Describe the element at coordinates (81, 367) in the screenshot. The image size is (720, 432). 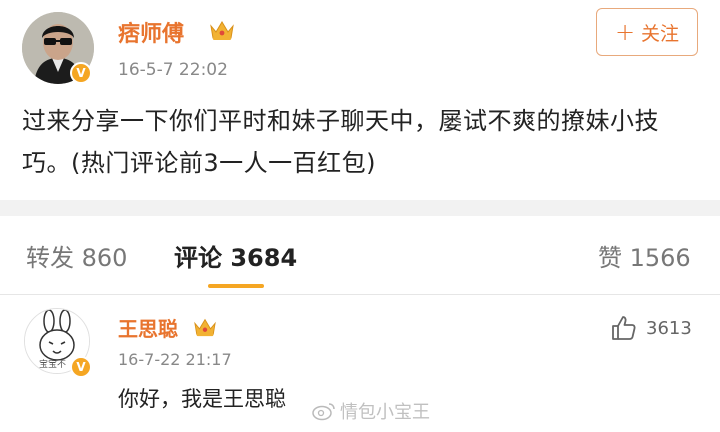
I see `comment-verified-badge-icon: V` at that location.